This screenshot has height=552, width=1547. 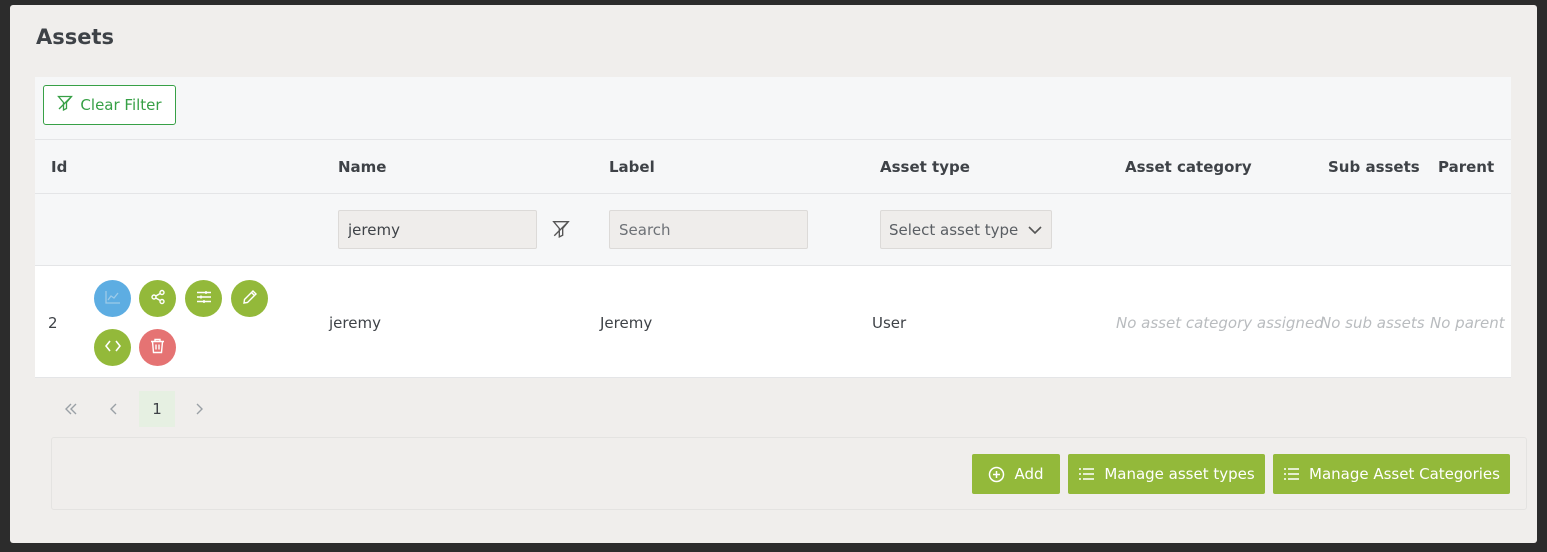 What do you see at coordinates (1404, 474) in the screenshot?
I see `manage-asset-categories-label: Manage Asset Categories` at bounding box center [1404, 474].